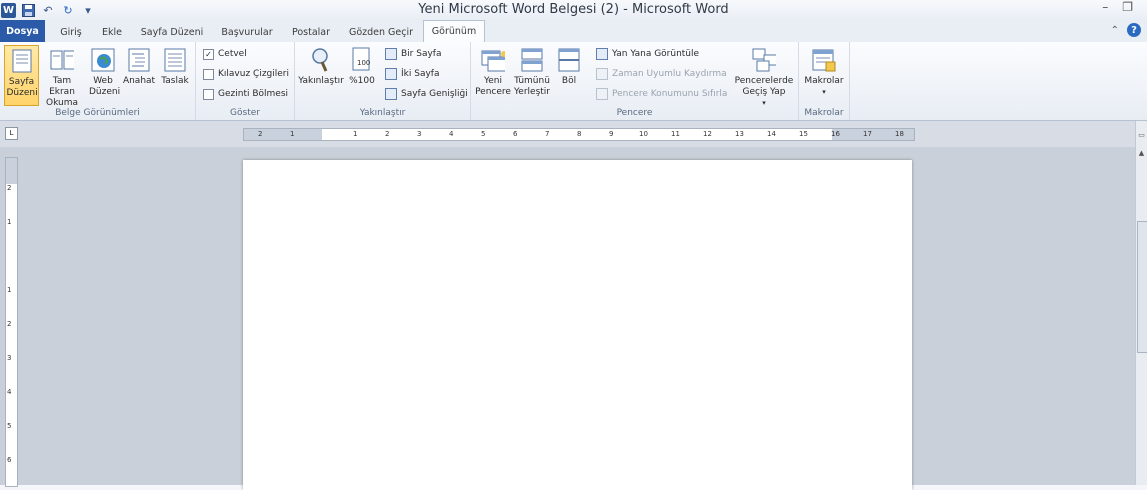  I want to click on full-screen-reading-button: Tam Ekran Okuma, so click(62, 77).